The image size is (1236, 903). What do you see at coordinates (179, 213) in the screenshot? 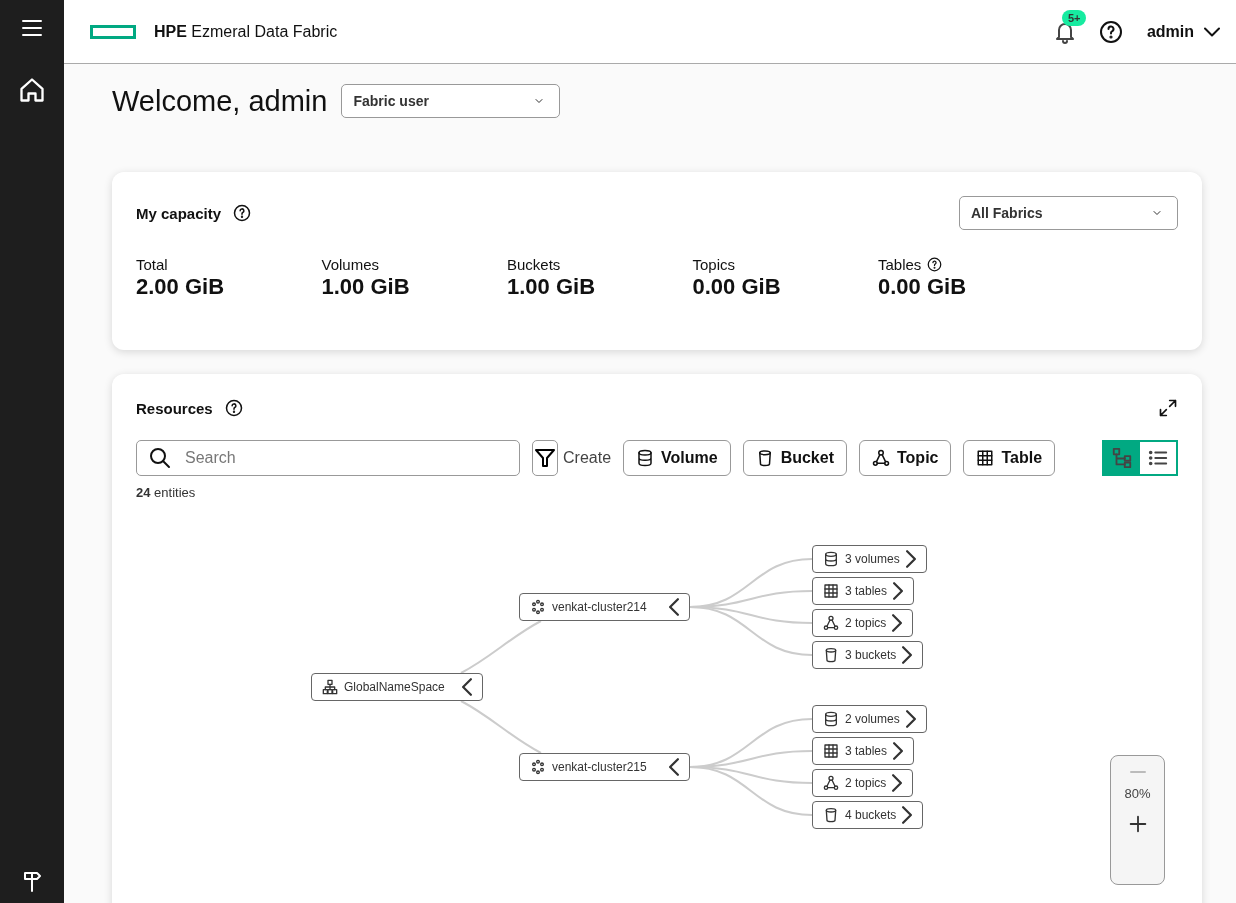
I see `card-title: My capacity` at bounding box center [179, 213].